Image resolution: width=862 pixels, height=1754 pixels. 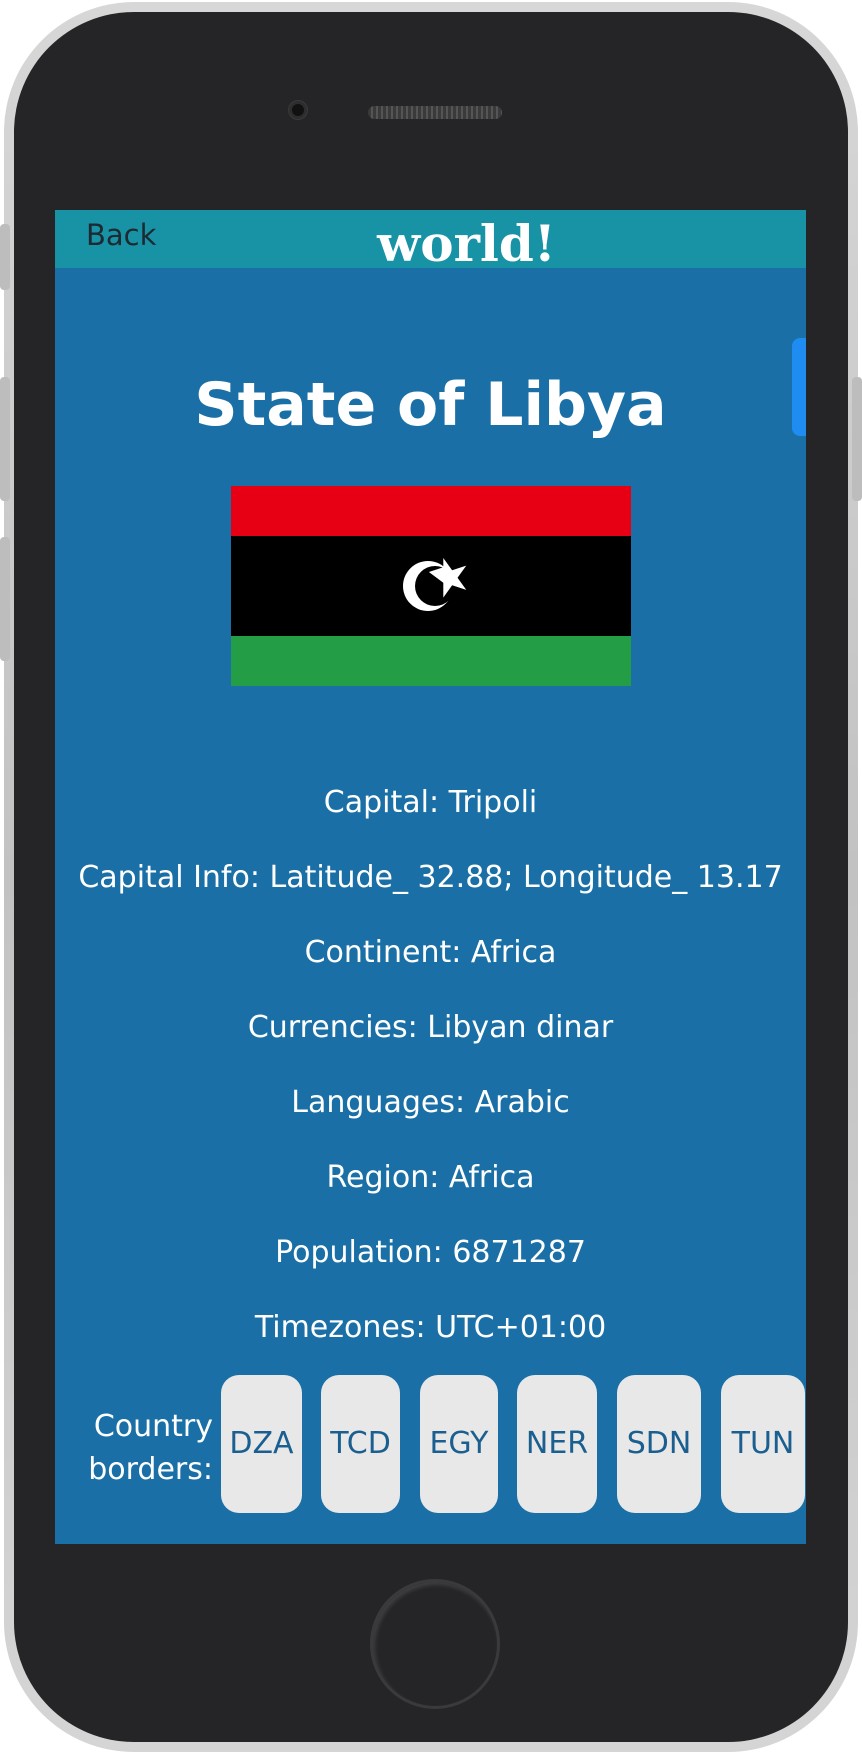 I want to click on flag-stripe-green, so click(x=431, y=661).